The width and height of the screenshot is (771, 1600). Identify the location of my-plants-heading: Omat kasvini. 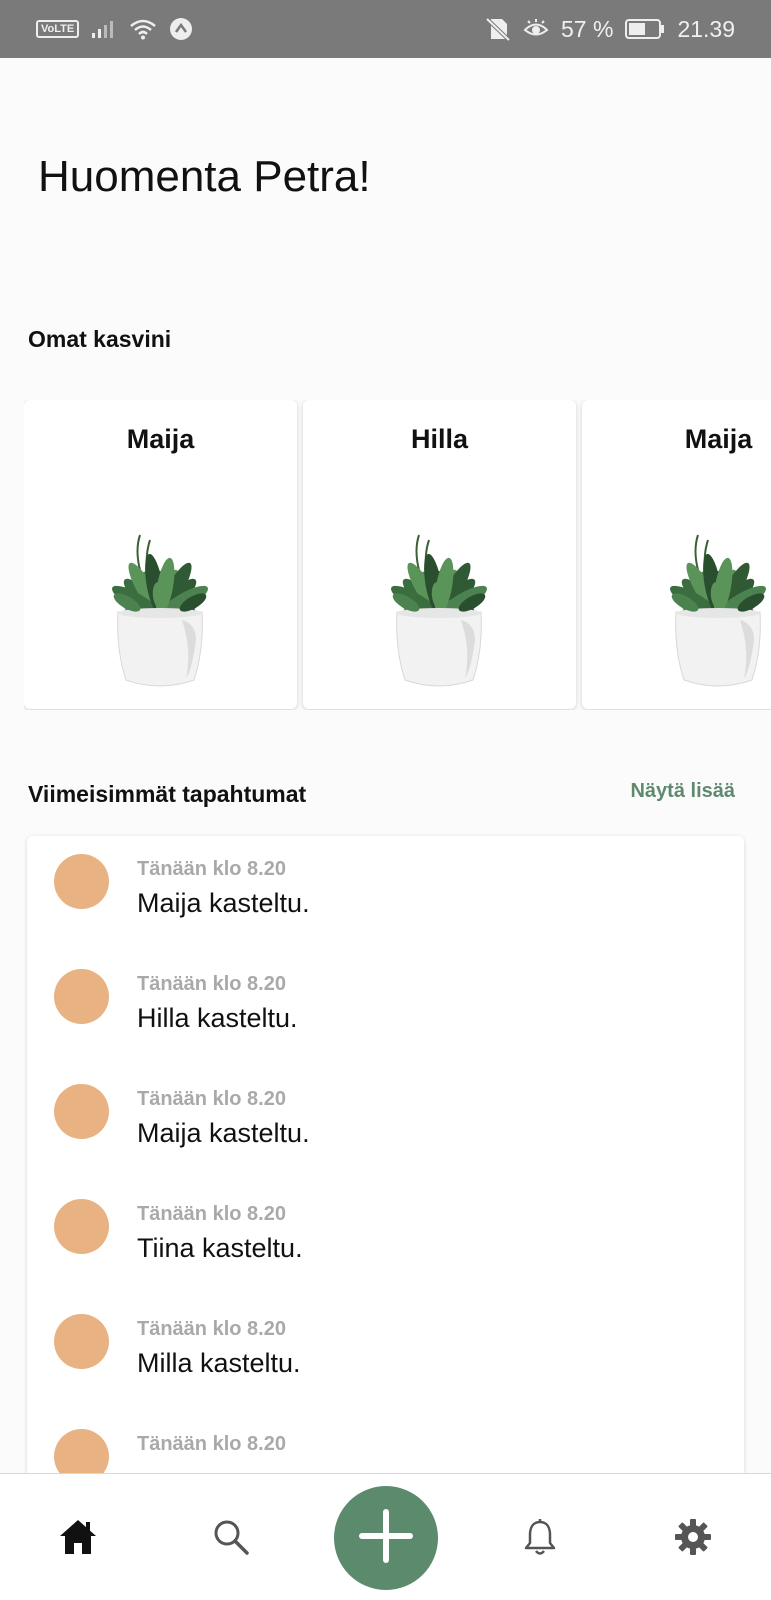
(100, 339).